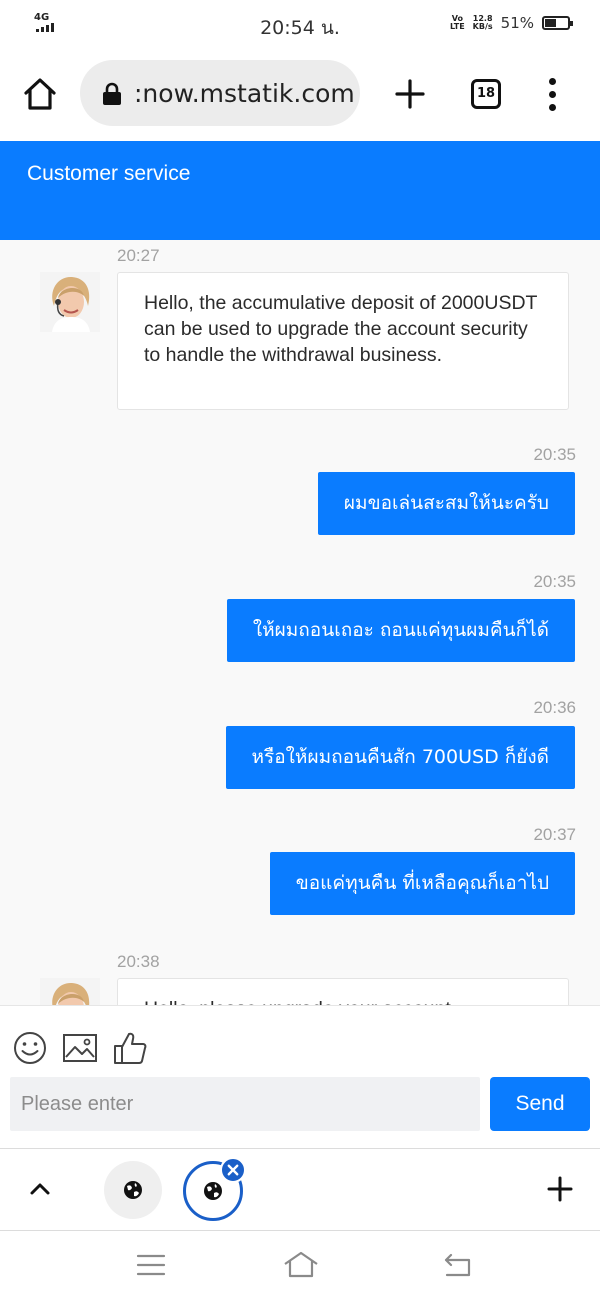  Describe the element at coordinates (560, 1189) in the screenshot. I see `plus-icon` at that location.